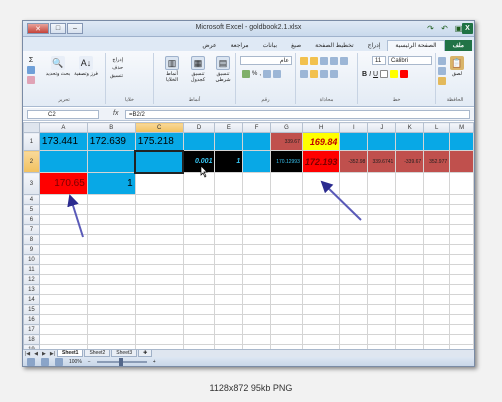  I want to click on page-layout-view-icon, so click(45, 361).